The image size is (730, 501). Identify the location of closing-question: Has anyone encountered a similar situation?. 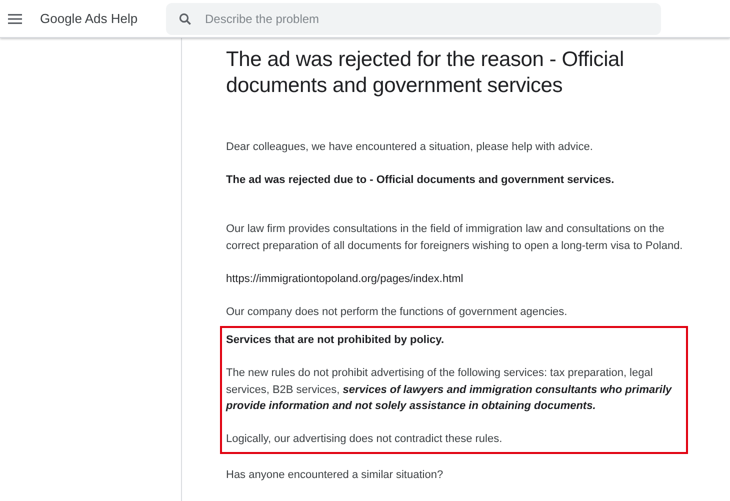
(335, 475).